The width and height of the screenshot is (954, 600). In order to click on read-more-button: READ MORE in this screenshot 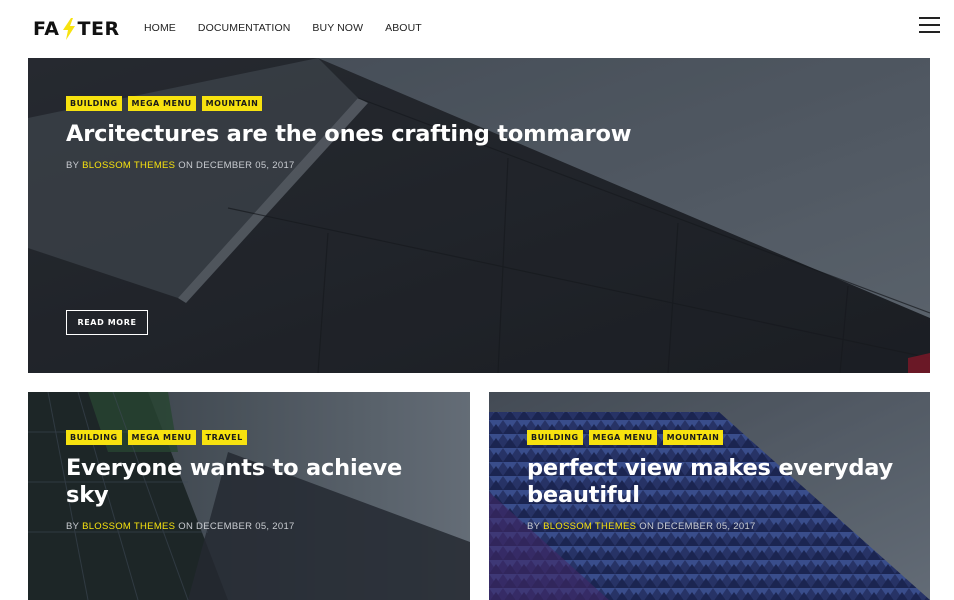, I will do `click(107, 322)`.